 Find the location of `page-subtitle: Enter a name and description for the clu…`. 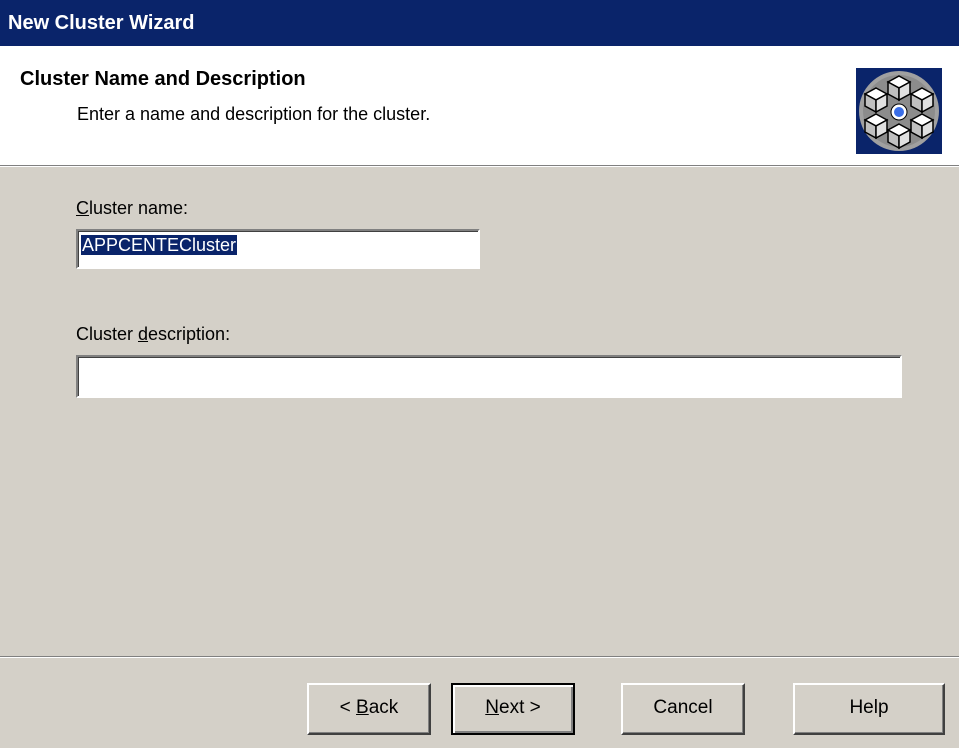

page-subtitle: Enter a name and description for the clu… is located at coordinates (254, 114).